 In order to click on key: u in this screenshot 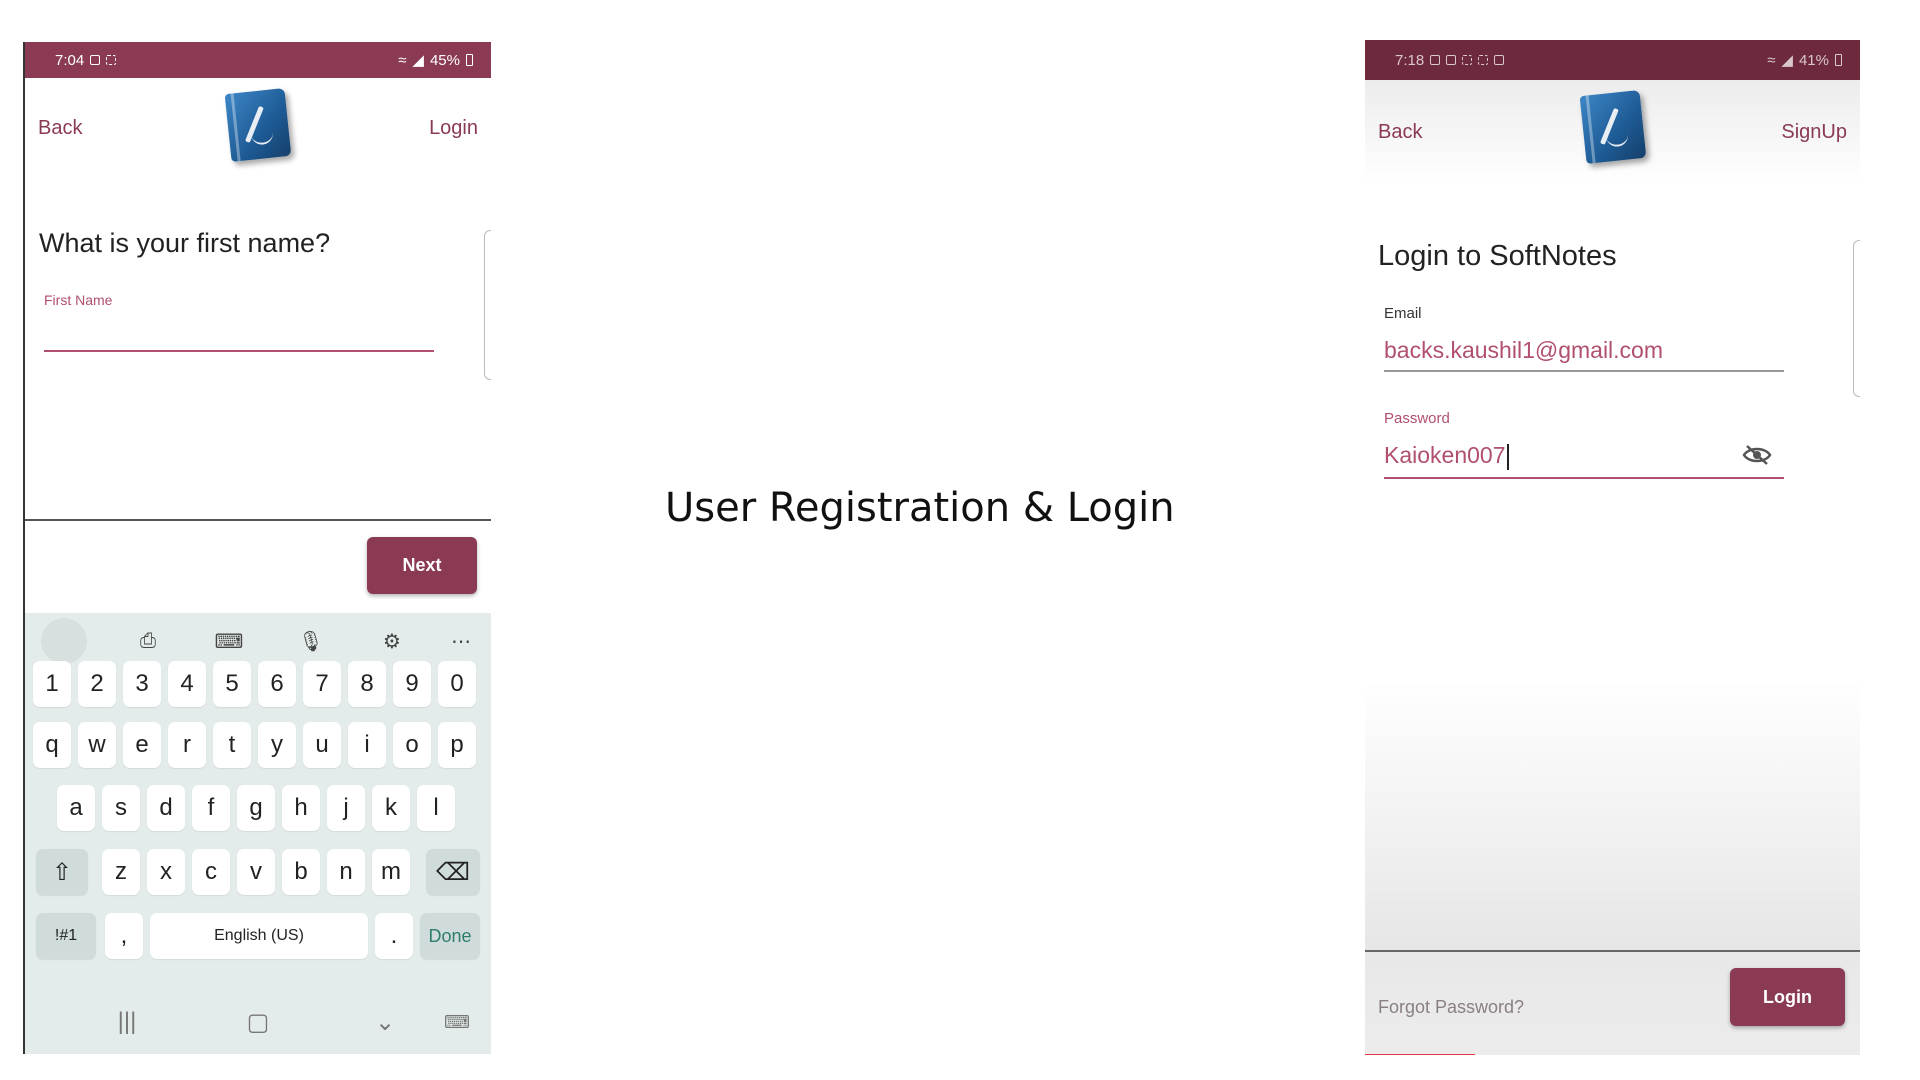, I will do `click(322, 745)`.